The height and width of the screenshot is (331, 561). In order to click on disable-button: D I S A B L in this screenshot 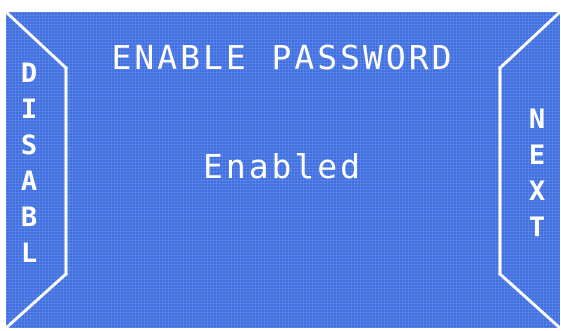, I will do `click(29, 180)`.